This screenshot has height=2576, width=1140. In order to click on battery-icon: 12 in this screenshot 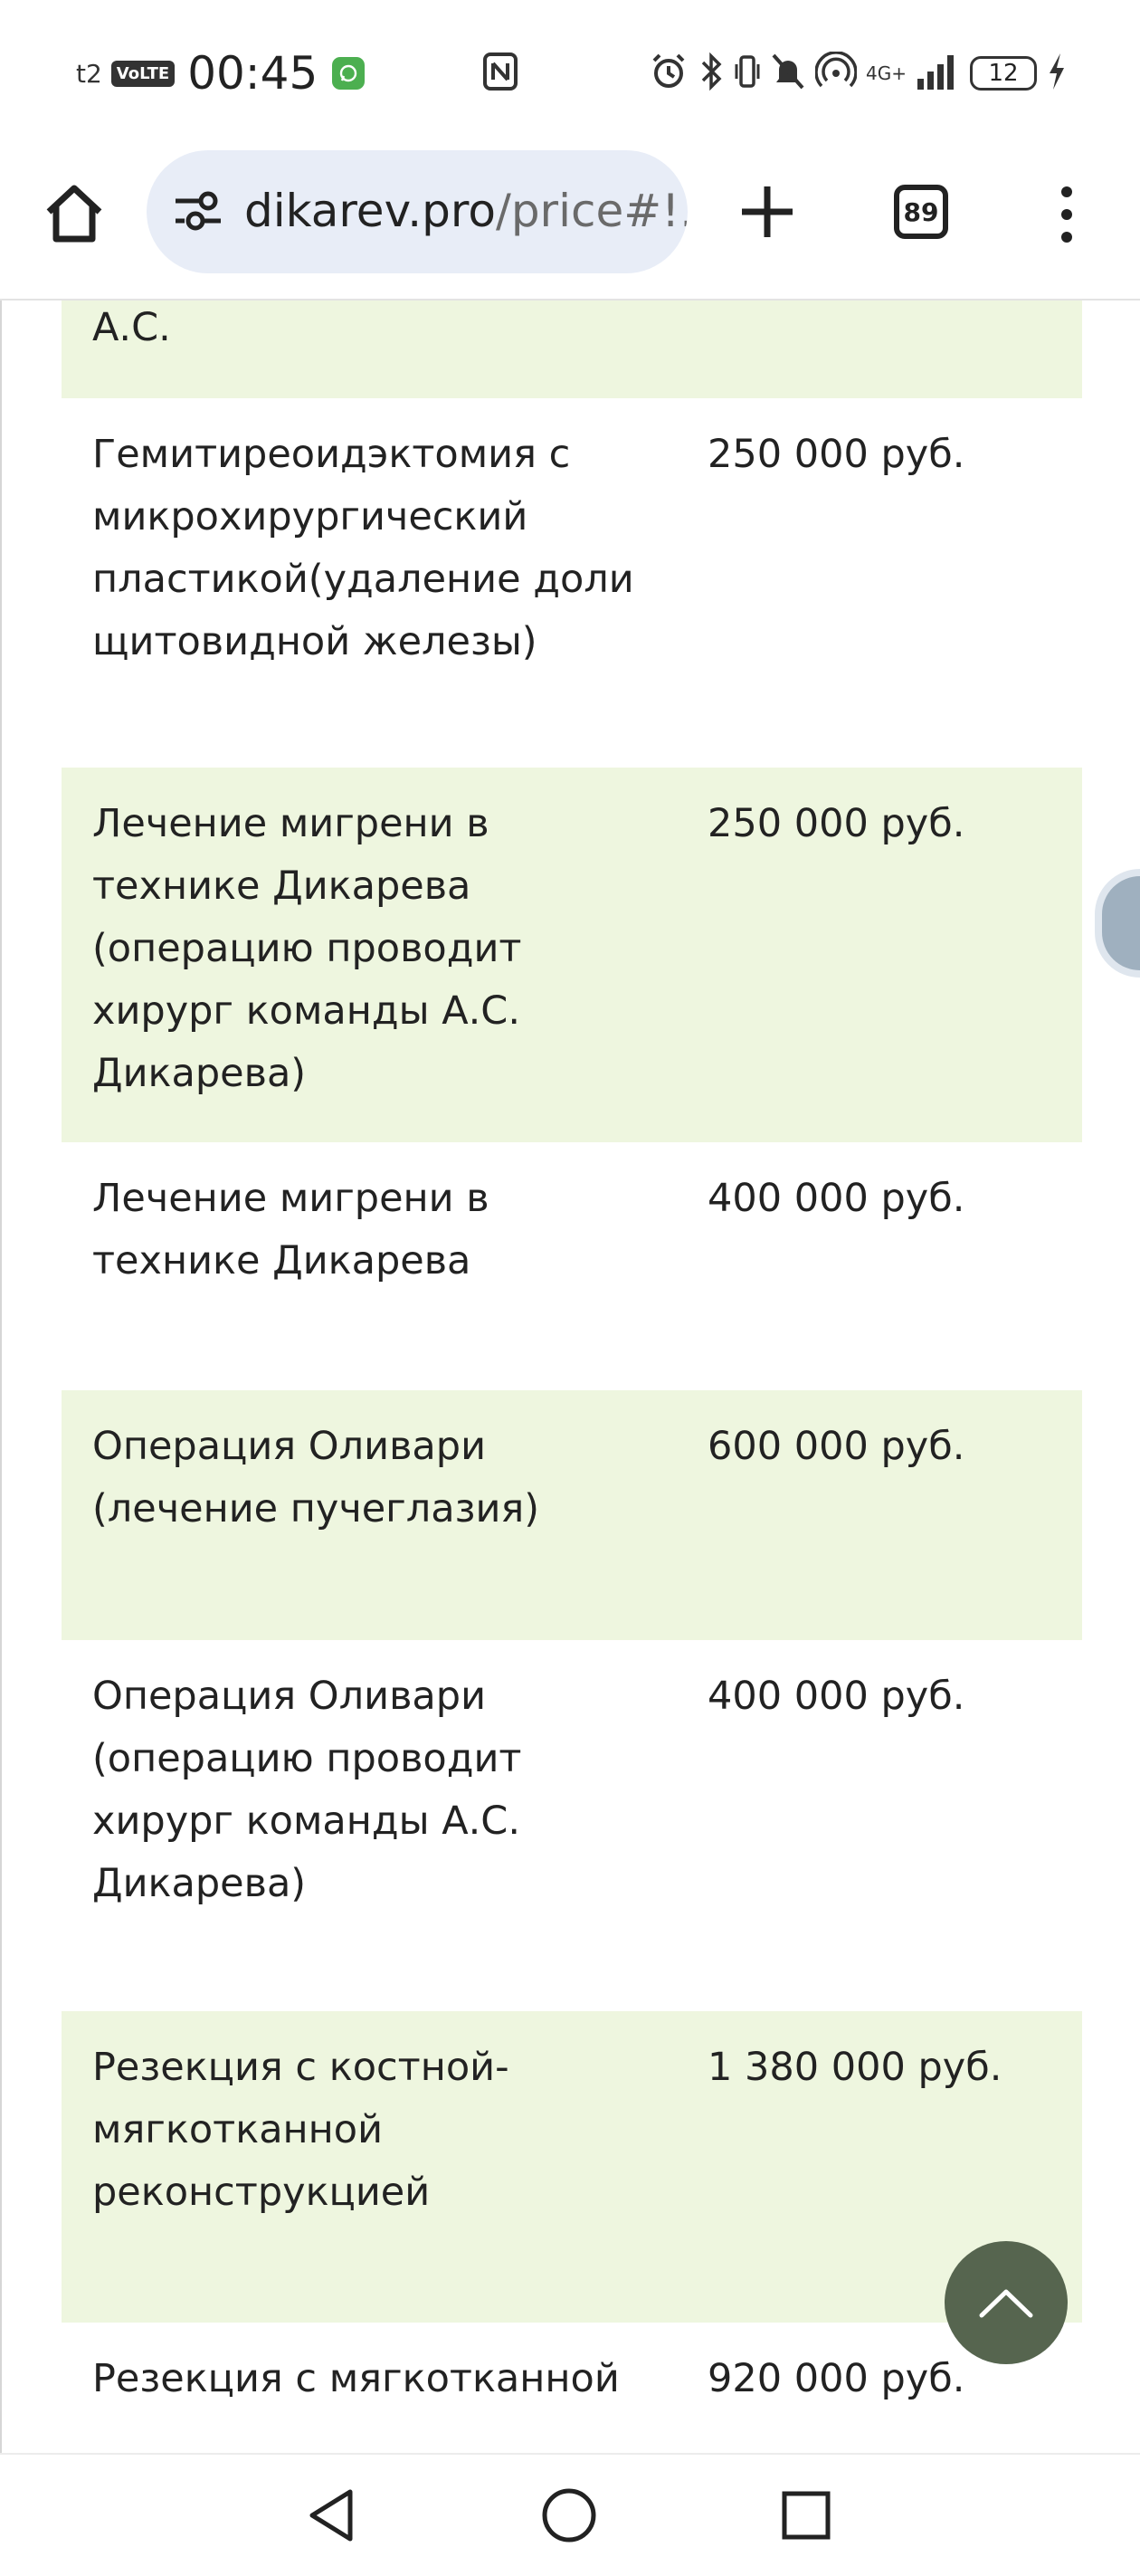, I will do `click(1004, 73)`.